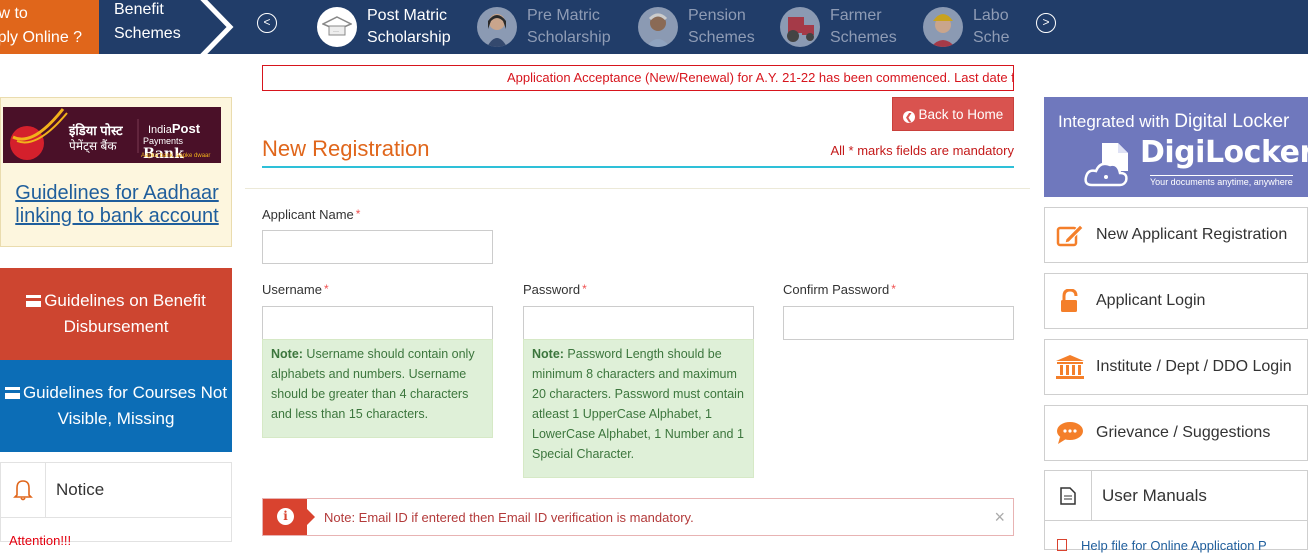 This screenshot has height=553, width=1308. What do you see at coordinates (176, 156) in the screenshot?
I see `ippb-tagline: Aapka bank, aapke dwaar` at bounding box center [176, 156].